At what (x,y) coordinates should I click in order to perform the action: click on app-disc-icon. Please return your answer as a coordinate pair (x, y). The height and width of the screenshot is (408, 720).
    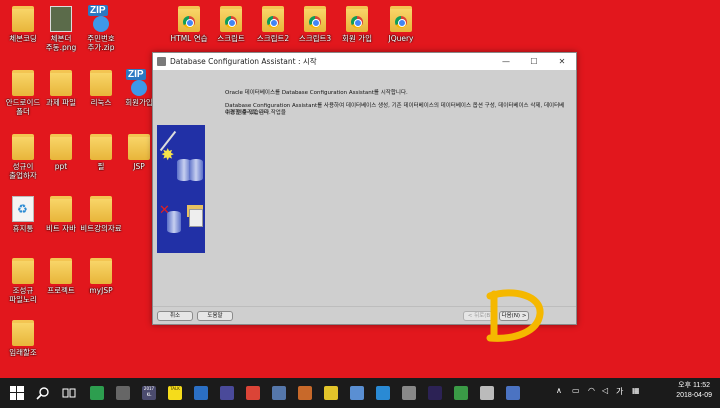
    Looking at the image, I should click on (123, 393).